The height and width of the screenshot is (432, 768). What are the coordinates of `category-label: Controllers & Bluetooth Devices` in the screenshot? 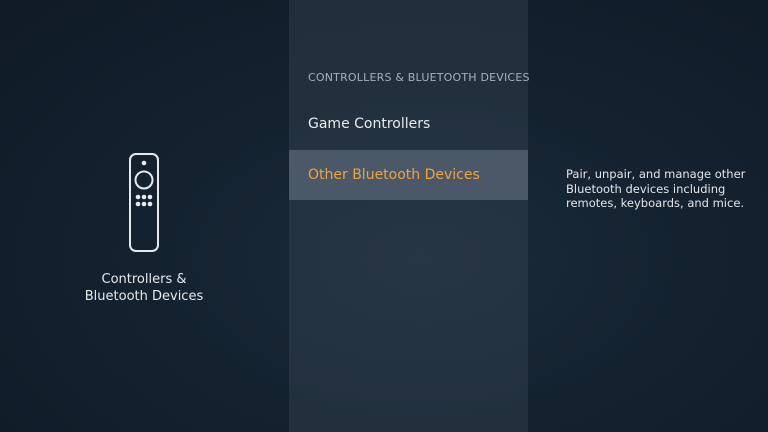 It's located at (144, 288).